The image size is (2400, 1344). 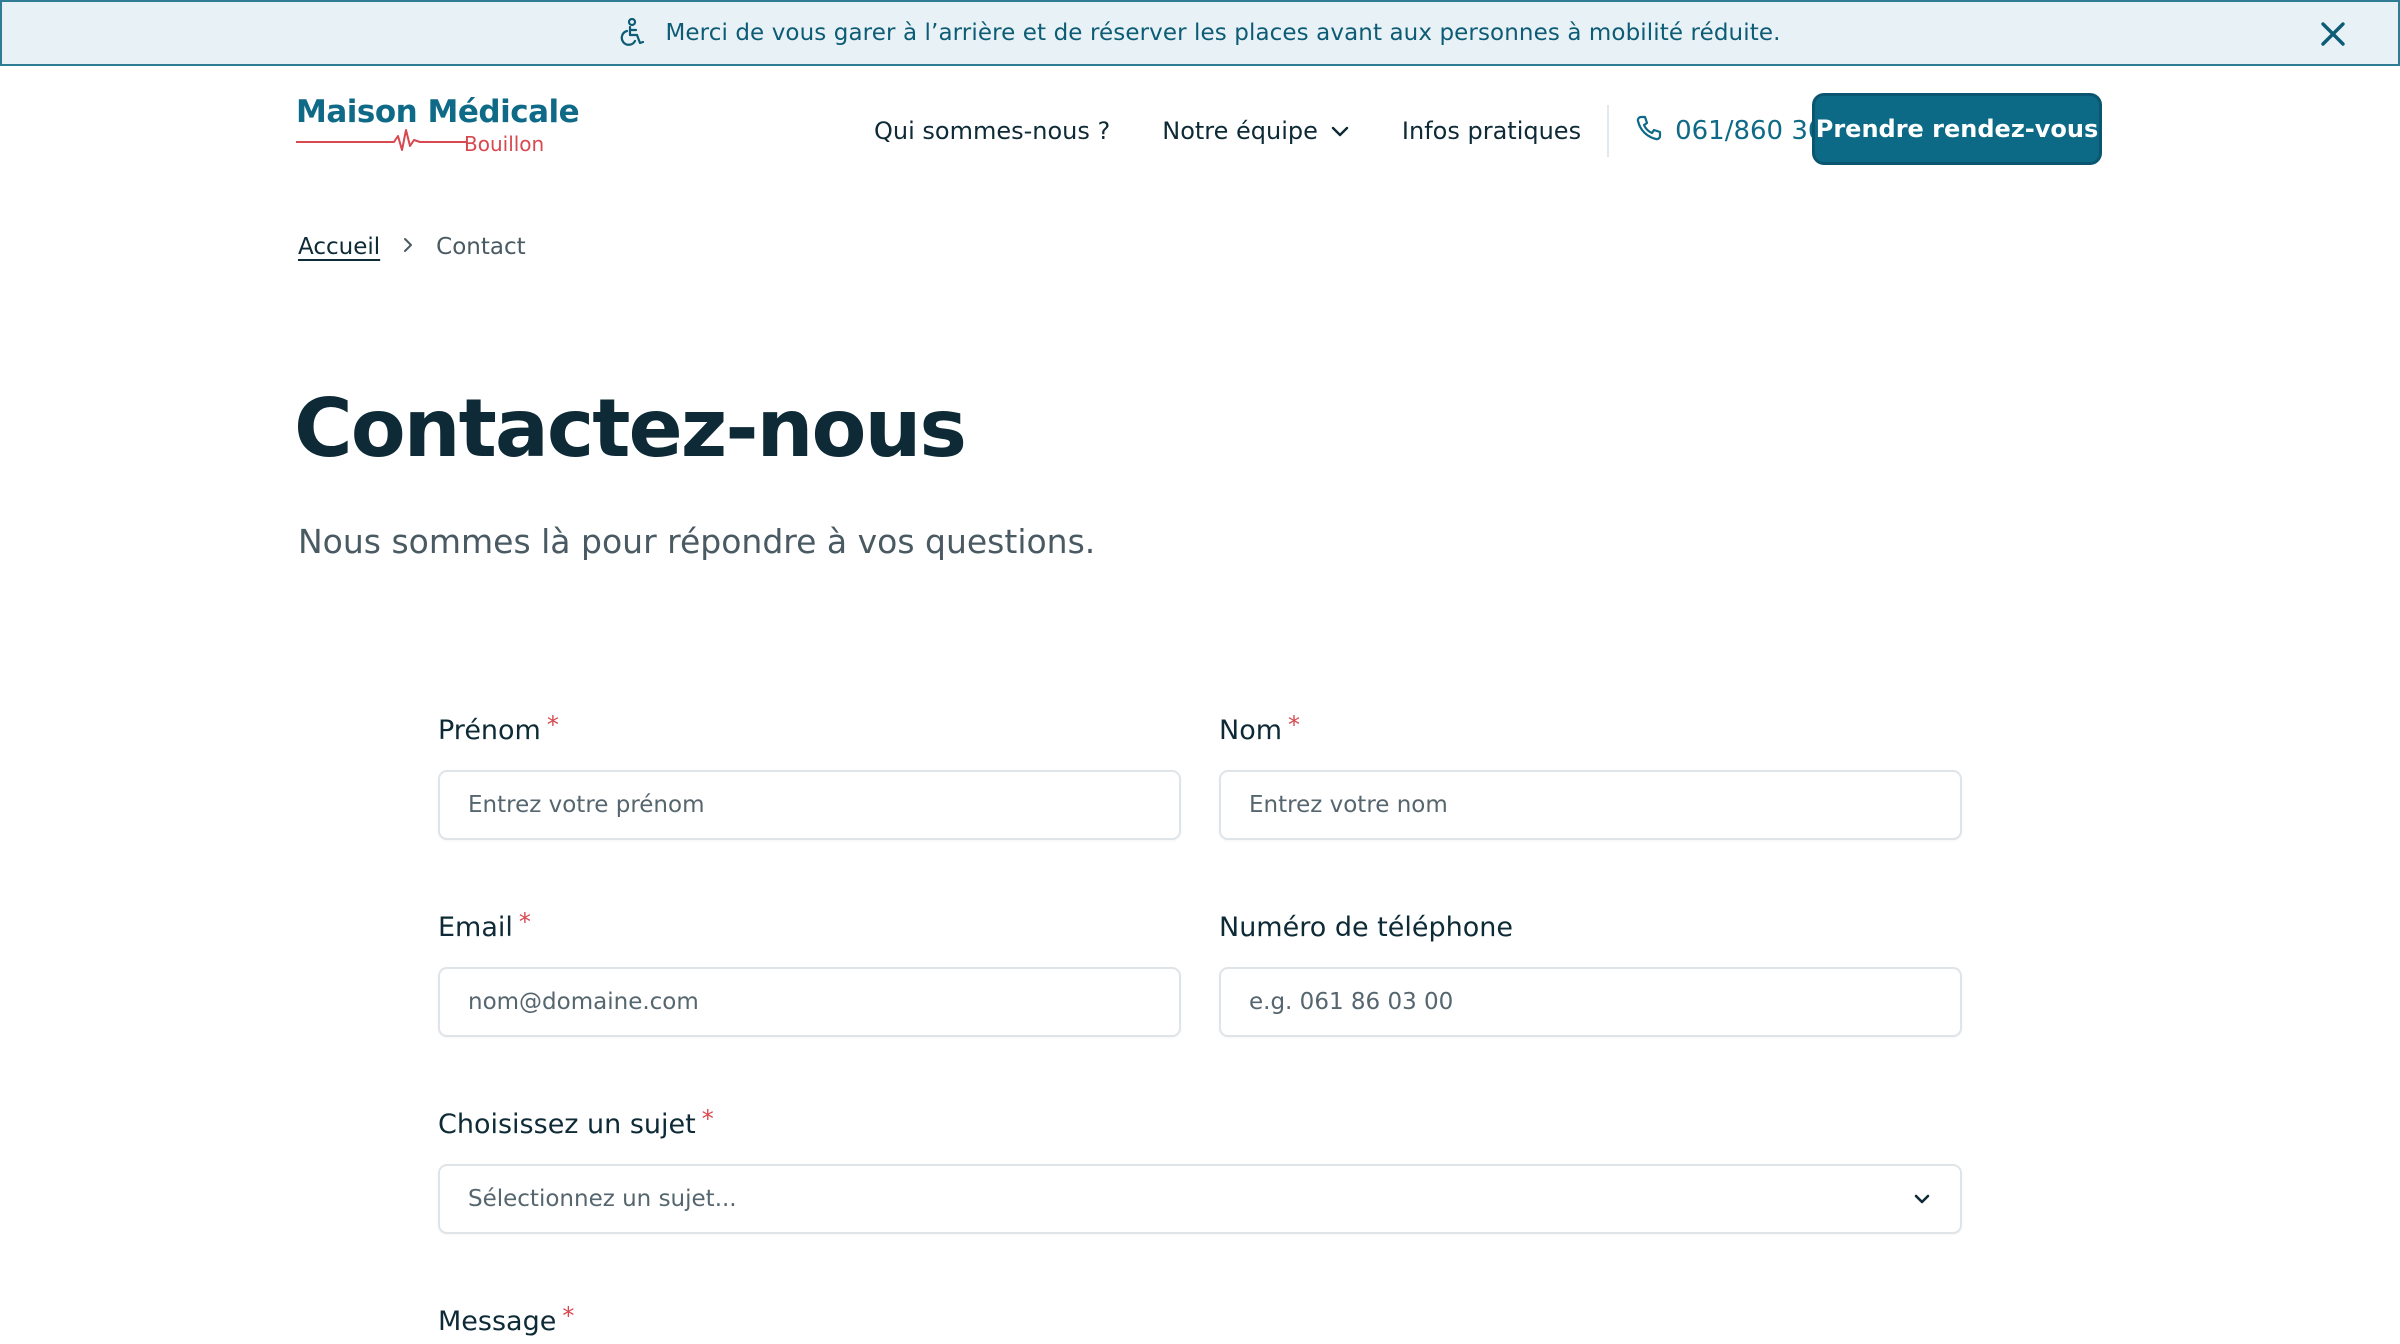 I want to click on breadcrumb-home-link: Accueil, so click(x=339, y=247).